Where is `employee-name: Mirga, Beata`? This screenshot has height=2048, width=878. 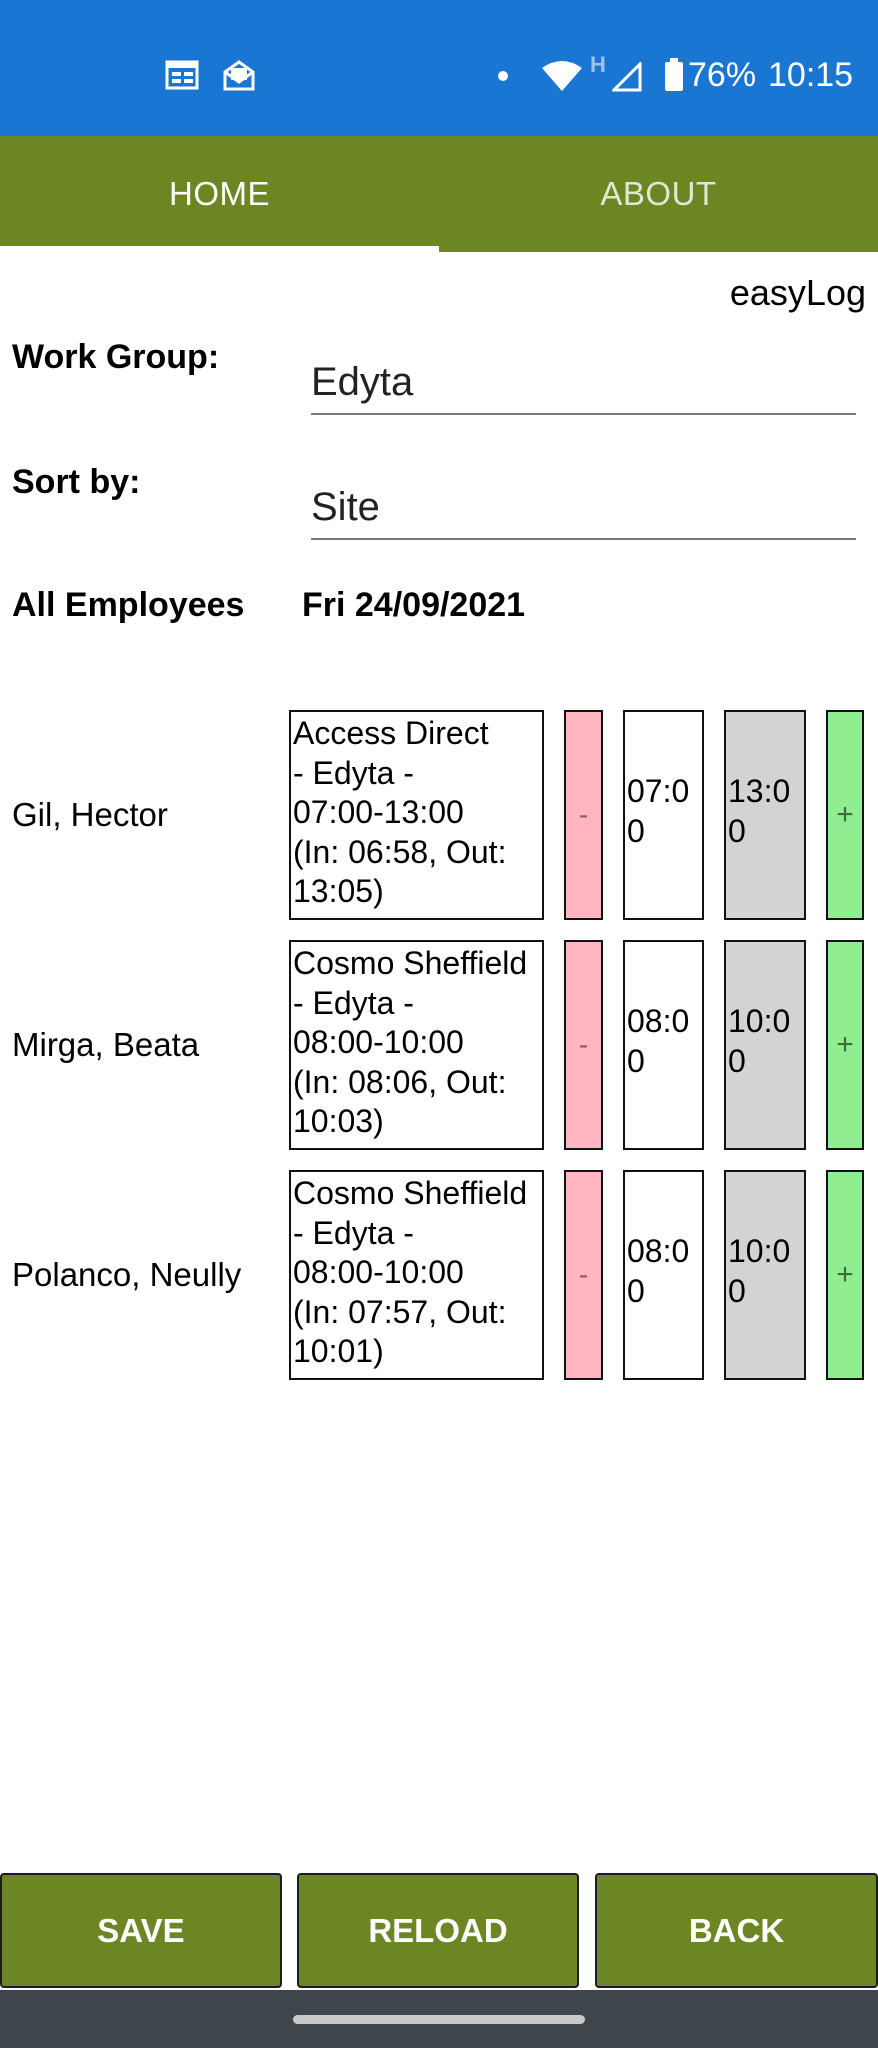
employee-name: Mirga, Beata is located at coordinates (106, 1044).